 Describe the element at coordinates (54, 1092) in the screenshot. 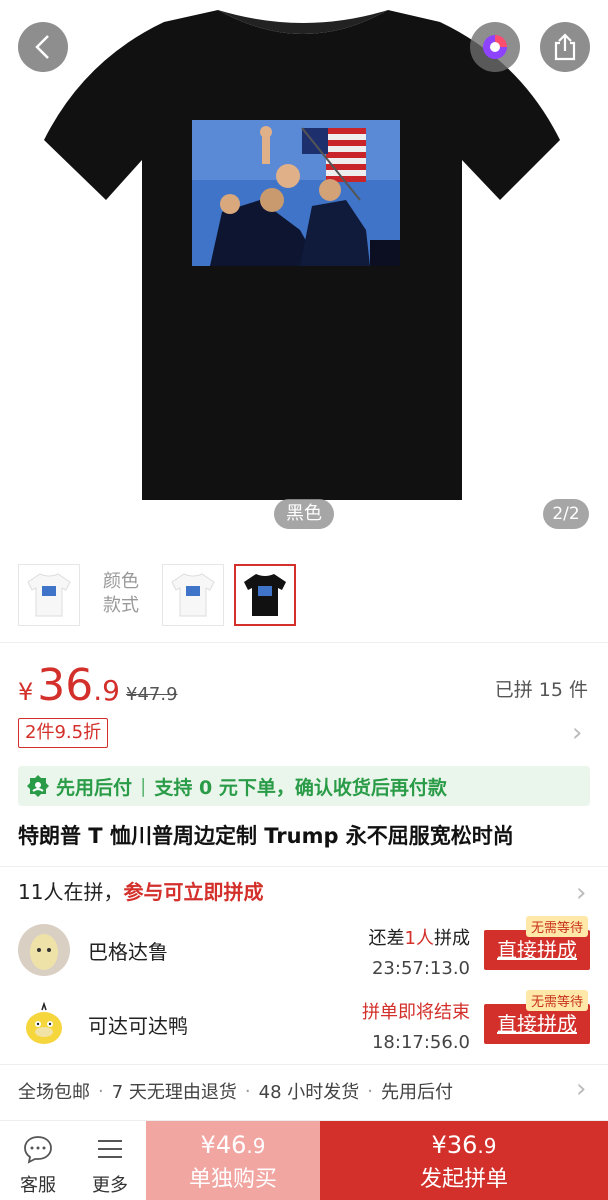

I see `service-item: 全场包邮` at that location.